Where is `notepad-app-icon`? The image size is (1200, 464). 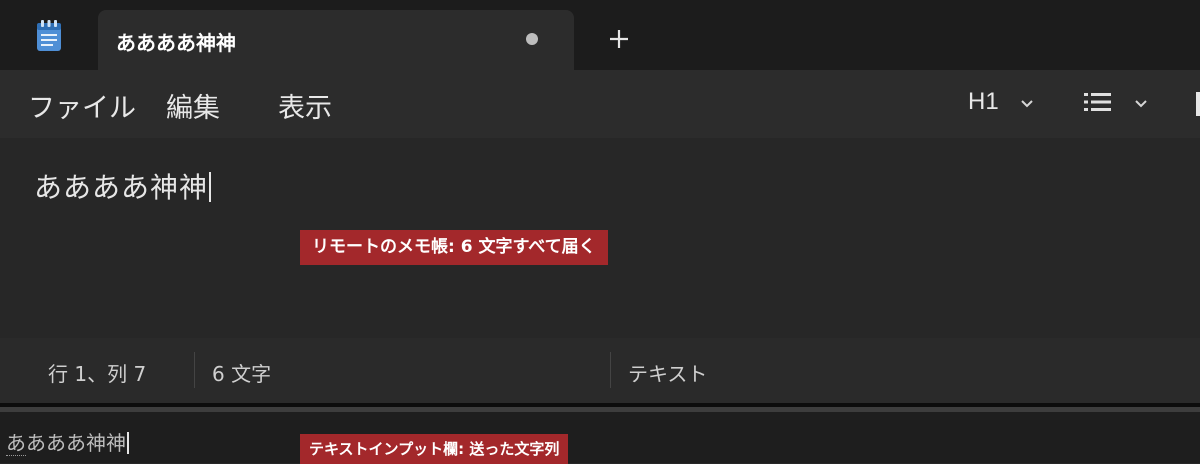 notepad-app-icon is located at coordinates (49, 35).